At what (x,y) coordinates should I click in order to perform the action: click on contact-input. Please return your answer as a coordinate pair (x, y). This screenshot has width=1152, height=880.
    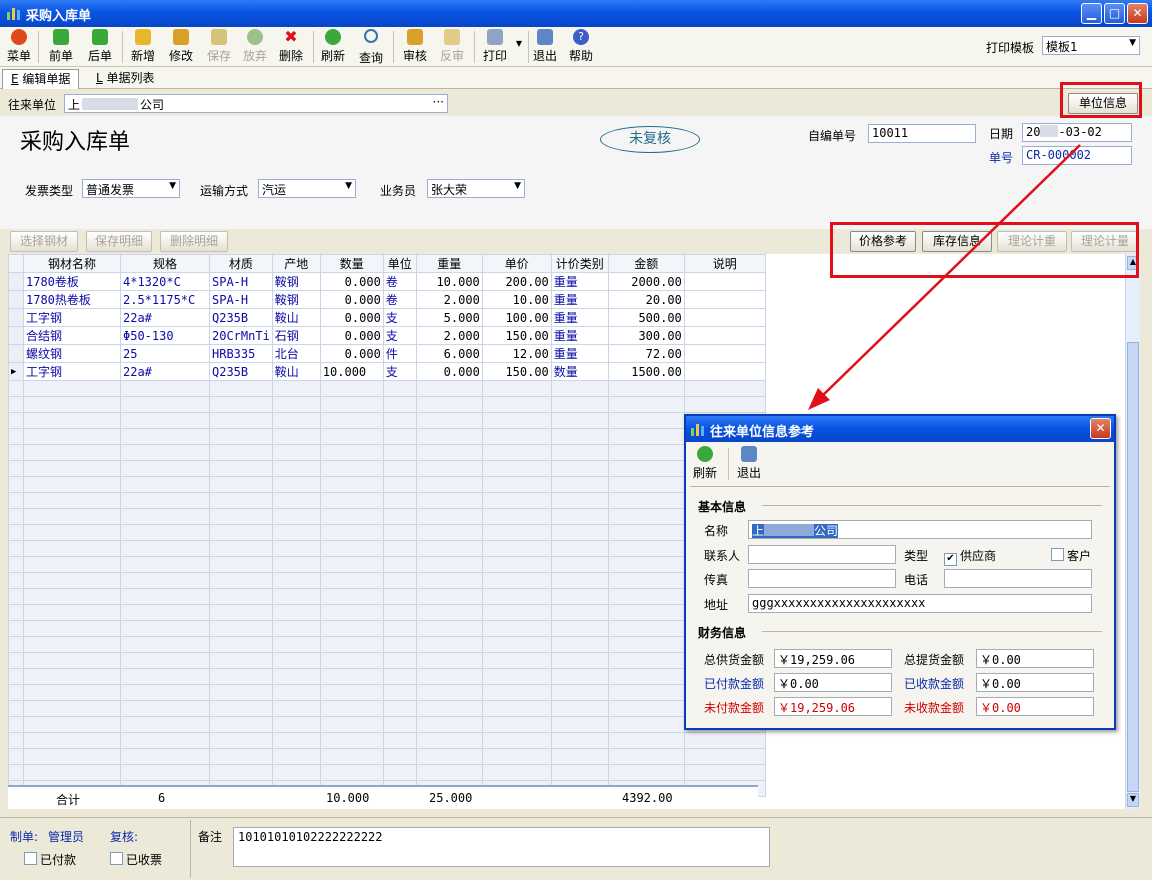
    Looking at the image, I should click on (822, 554).